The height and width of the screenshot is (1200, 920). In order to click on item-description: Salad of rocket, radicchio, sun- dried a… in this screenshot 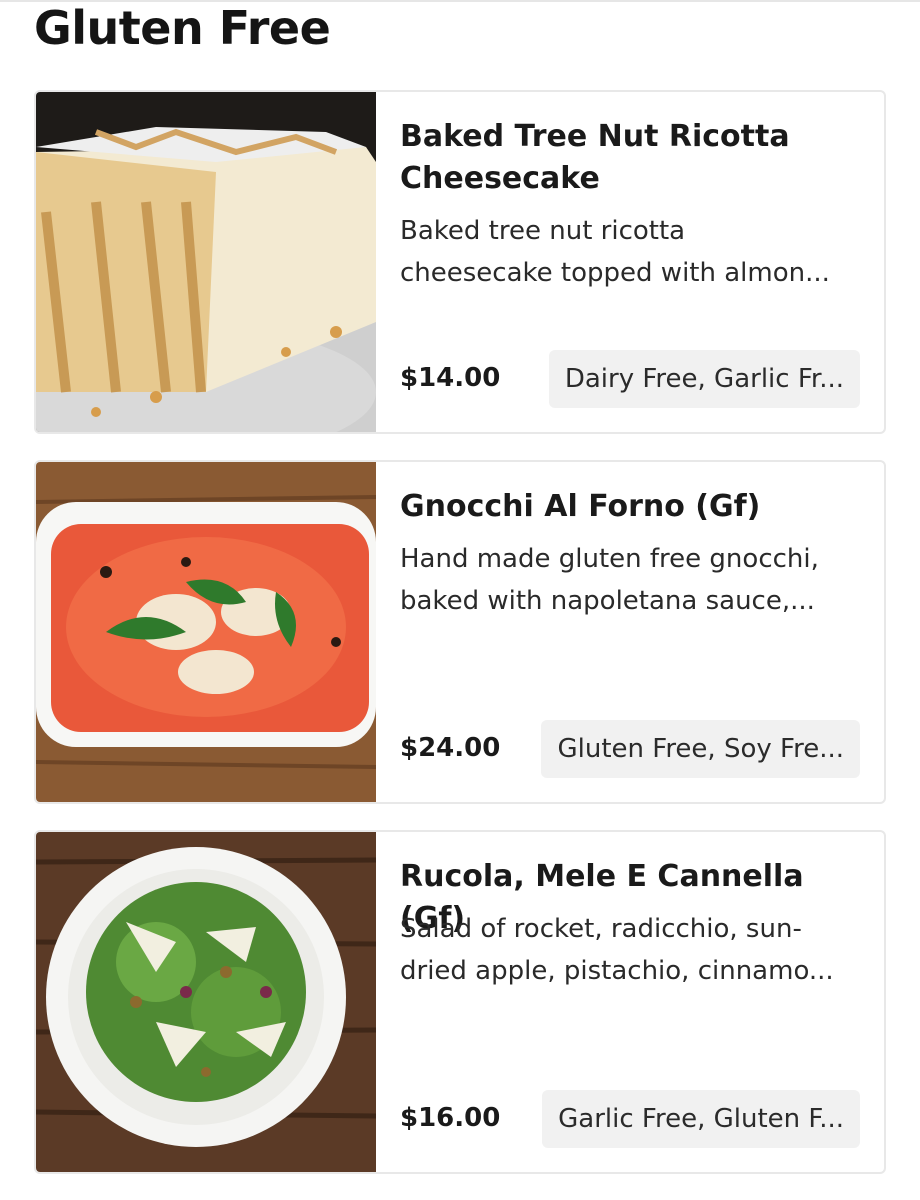, I will do `click(617, 950)`.